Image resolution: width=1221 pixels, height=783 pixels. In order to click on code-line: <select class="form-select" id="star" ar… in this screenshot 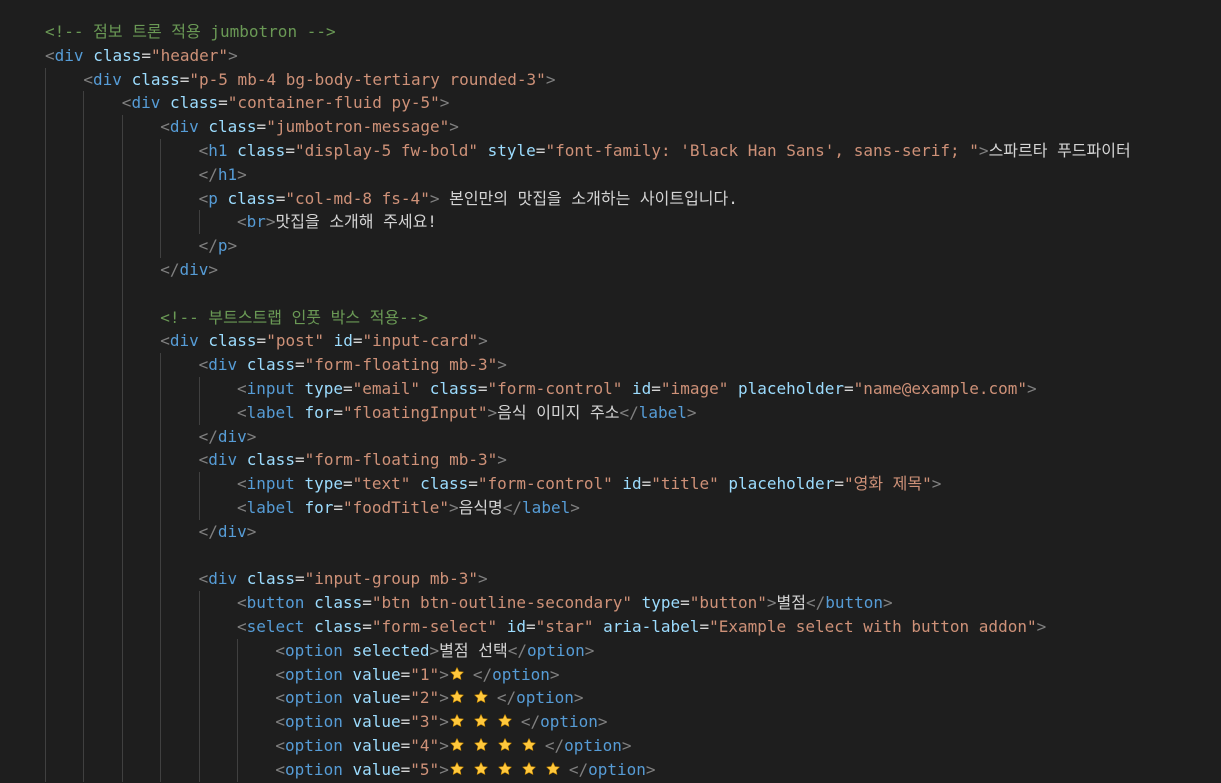, I will do `click(588, 626)`.